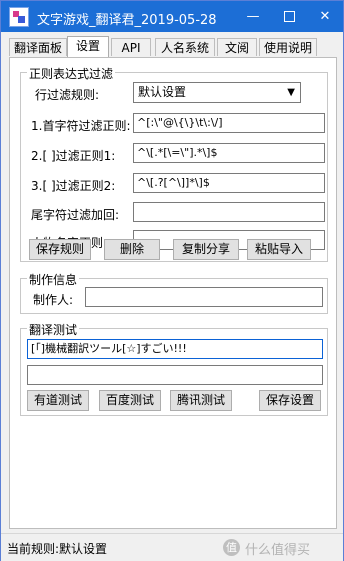 This screenshot has height=561, width=344. I want to click on credits-group-title: 制作信息, so click(53, 279).